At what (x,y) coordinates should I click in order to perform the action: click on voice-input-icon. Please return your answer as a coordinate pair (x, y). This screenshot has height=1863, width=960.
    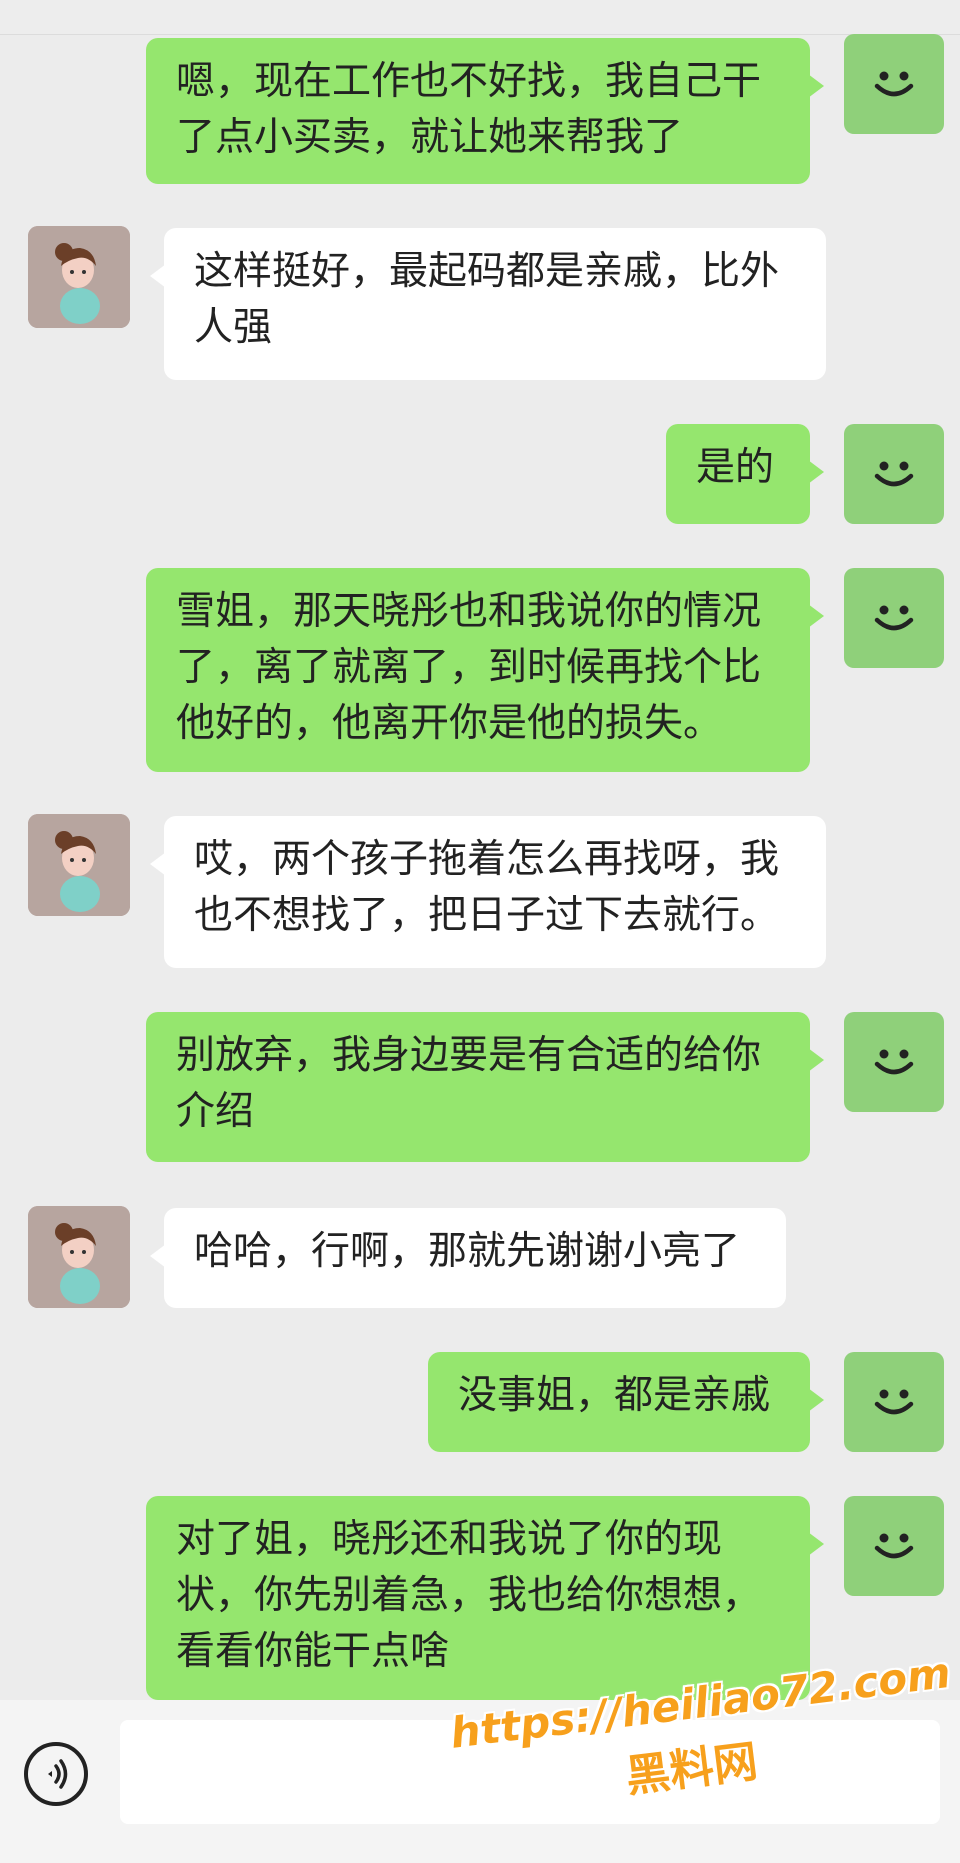
    Looking at the image, I should click on (58, 1774).